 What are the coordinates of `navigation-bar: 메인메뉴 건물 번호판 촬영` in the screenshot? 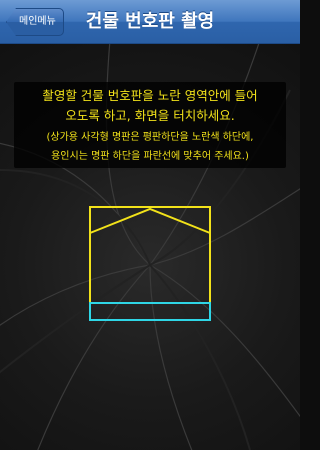 It's located at (150, 22).